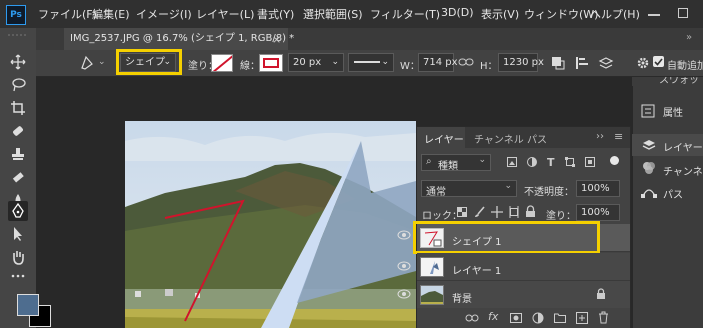 Image resolution: width=703 pixels, height=328 pixels. Describe the element at coordinates (512, 162) in the screenshot. I see `filter-pixel-icon` at that location.